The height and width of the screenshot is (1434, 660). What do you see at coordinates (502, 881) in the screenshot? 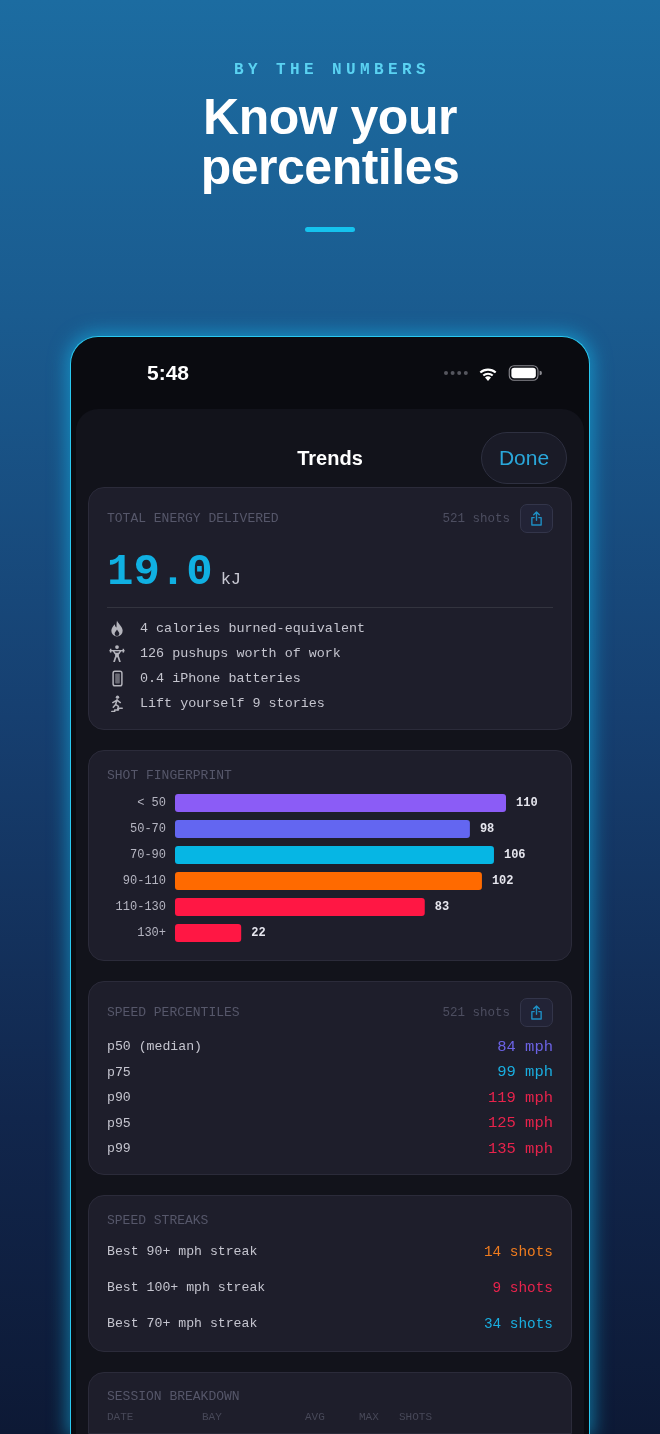
I see `bar-value: 102` at bounding box center [502, 881].